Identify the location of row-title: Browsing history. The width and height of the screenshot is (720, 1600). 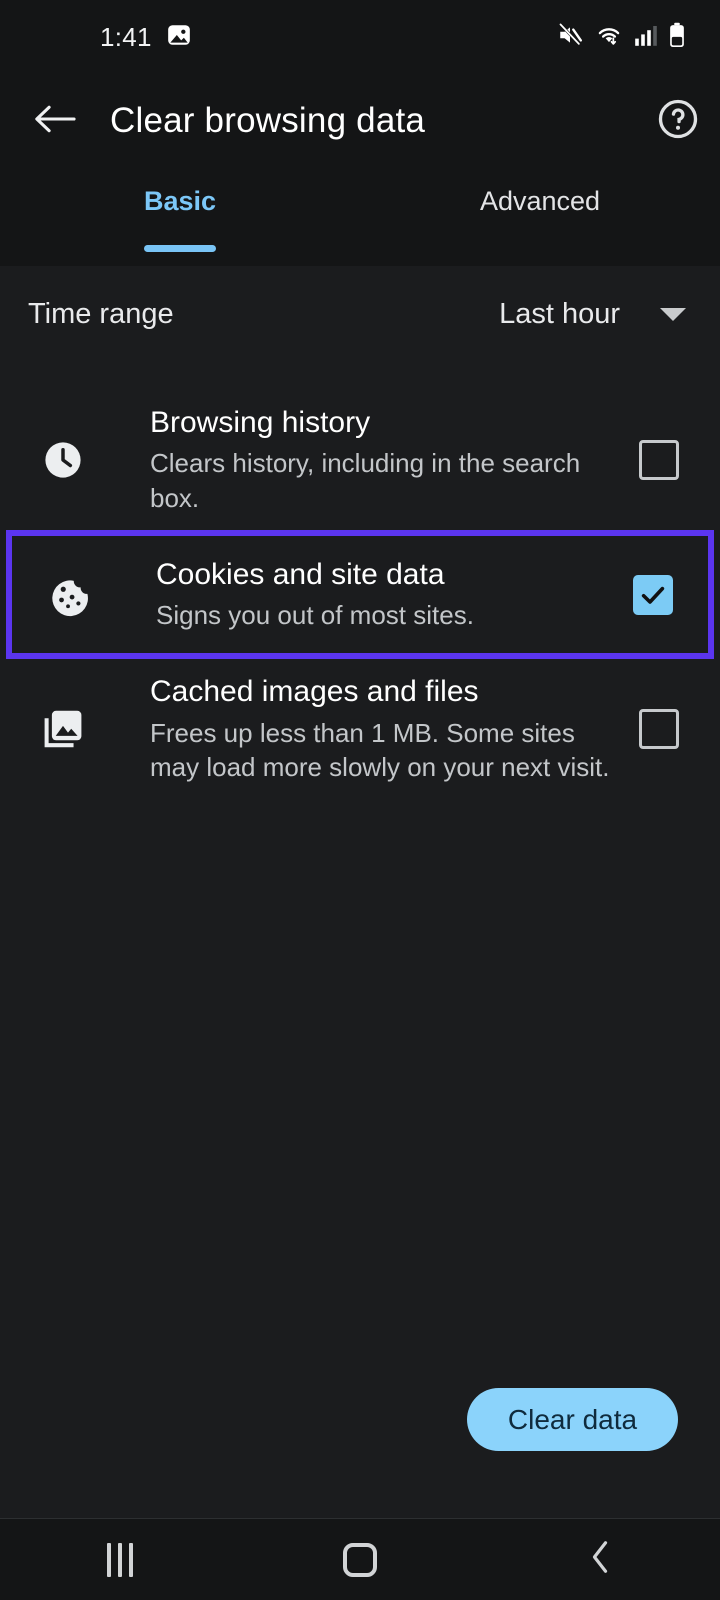
(260, 422).